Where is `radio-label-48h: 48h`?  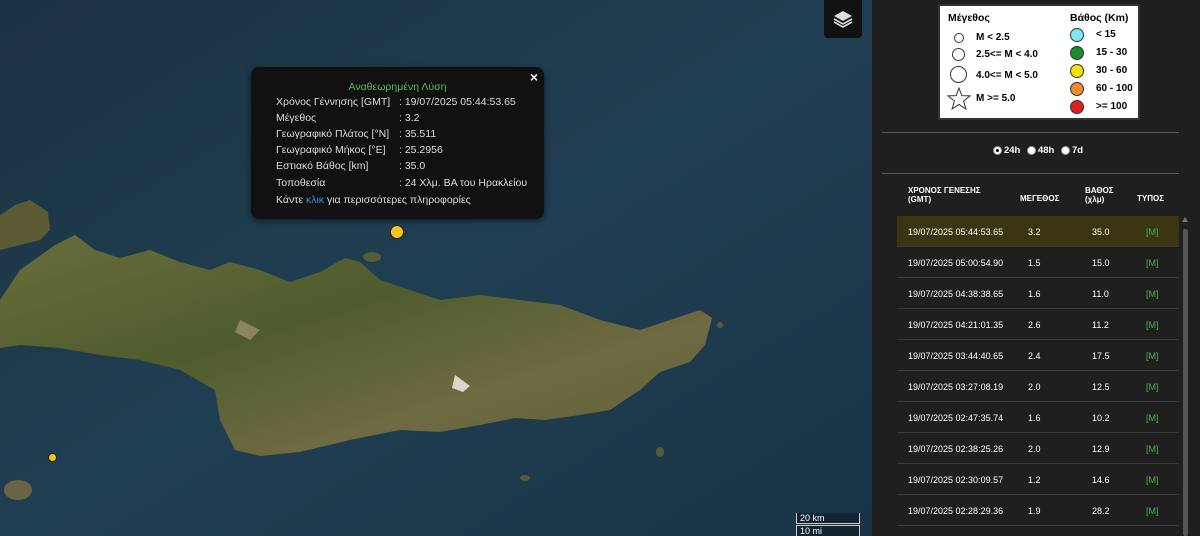
radio-label-48h: 48h is located at coordinates (1046, 150).